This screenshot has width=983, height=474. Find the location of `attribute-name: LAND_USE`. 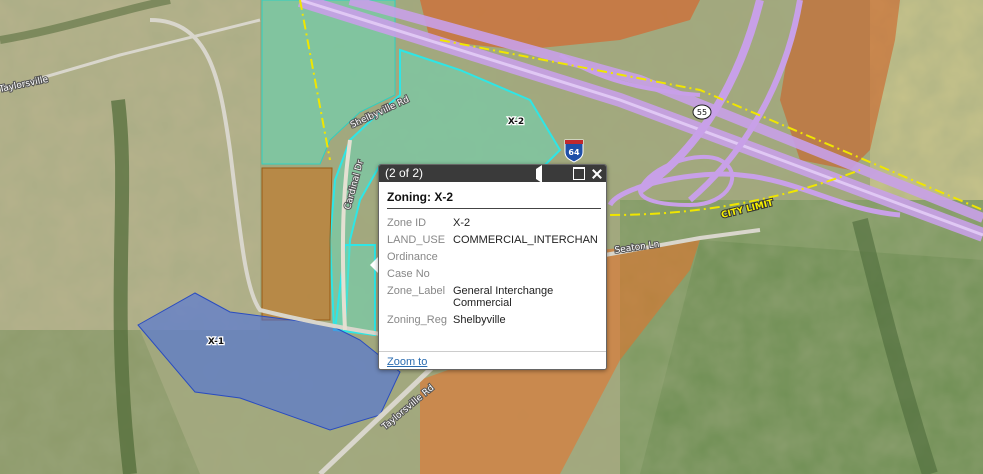

attribute-name: LAND_USE is located at coordinates (416, 240).